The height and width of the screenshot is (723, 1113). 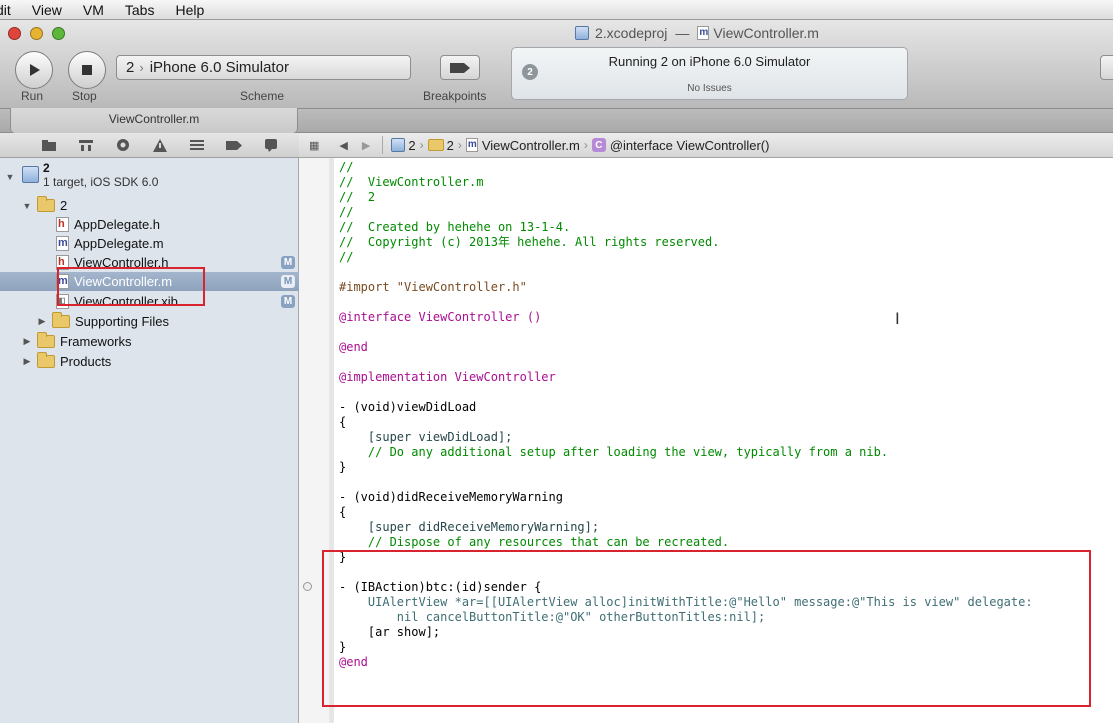 I want to click on jump-bar-group: 2, so click(x=440, y=145).